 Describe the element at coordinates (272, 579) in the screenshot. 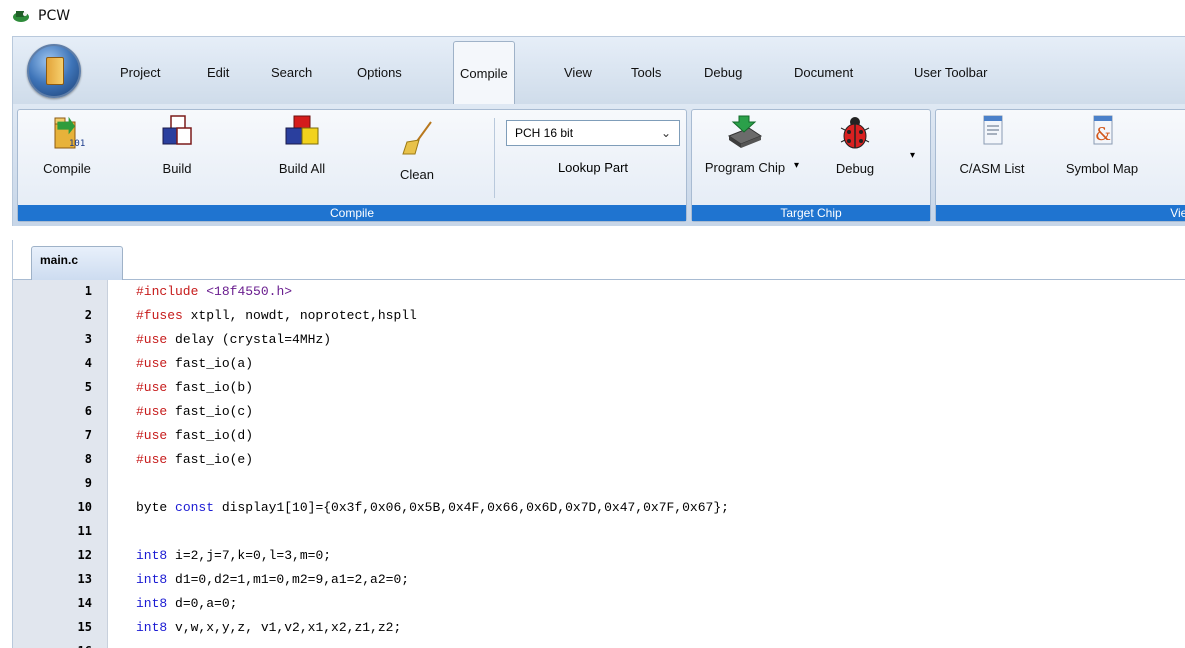

I see `code-line: int8 d1=0,d2=1,m1=0,m2=9,a1=2,a2=0;` at that location.